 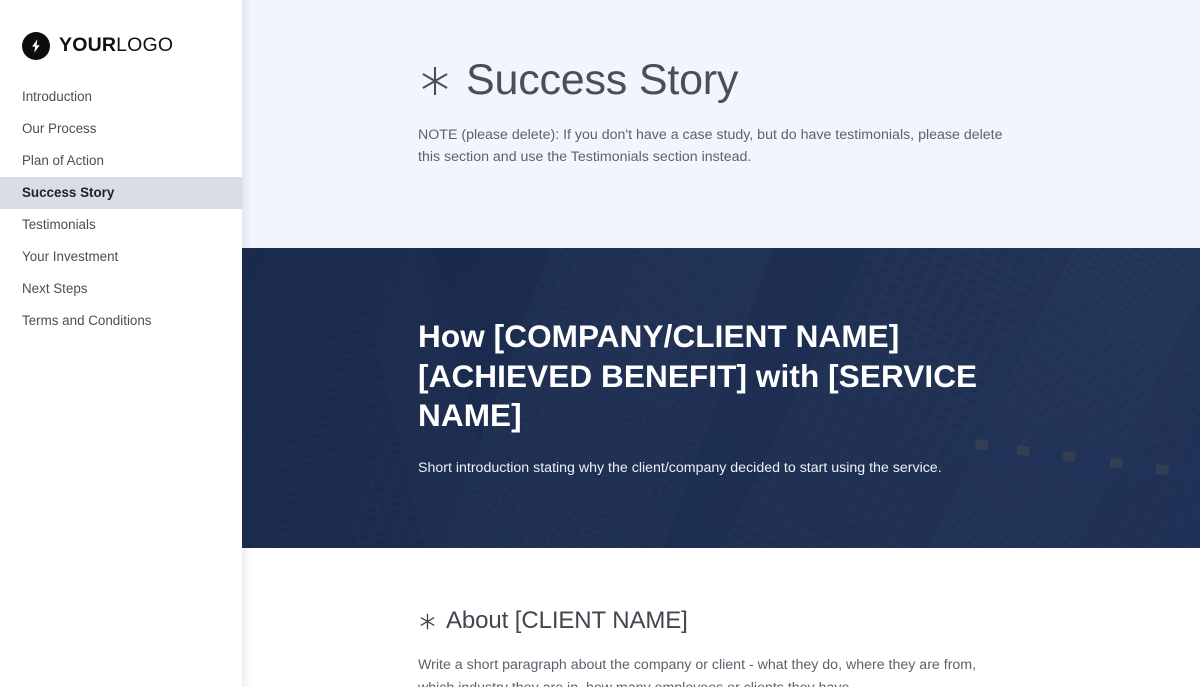 I want to click on sidebar-item-terms-and-conditions: Terms and Conditions, so click(x=121, y=321).